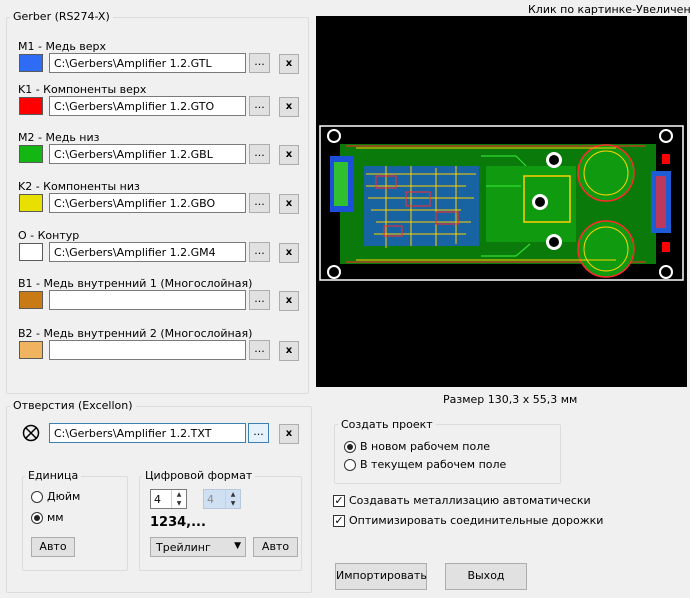 The height and width of the screenshot is (598, 690). What do you see at coordinates (31, 433) in the screenshot?
I see `crosshair-circle-icon` at bounding box center [31, 433].